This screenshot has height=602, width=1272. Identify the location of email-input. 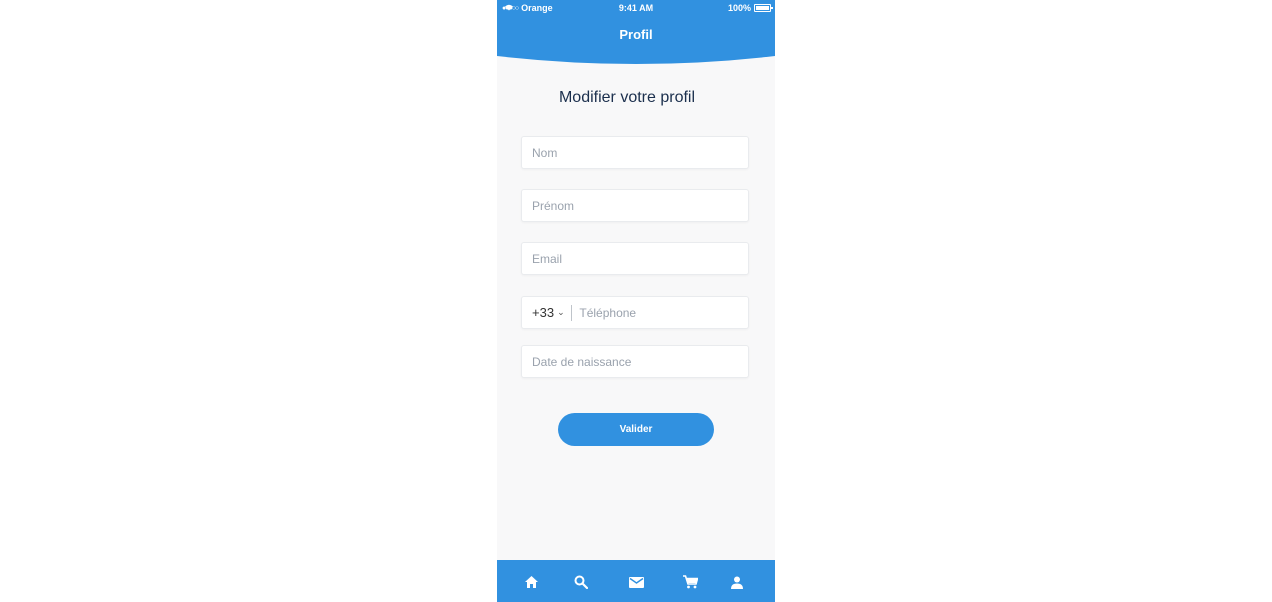
(635, 258).